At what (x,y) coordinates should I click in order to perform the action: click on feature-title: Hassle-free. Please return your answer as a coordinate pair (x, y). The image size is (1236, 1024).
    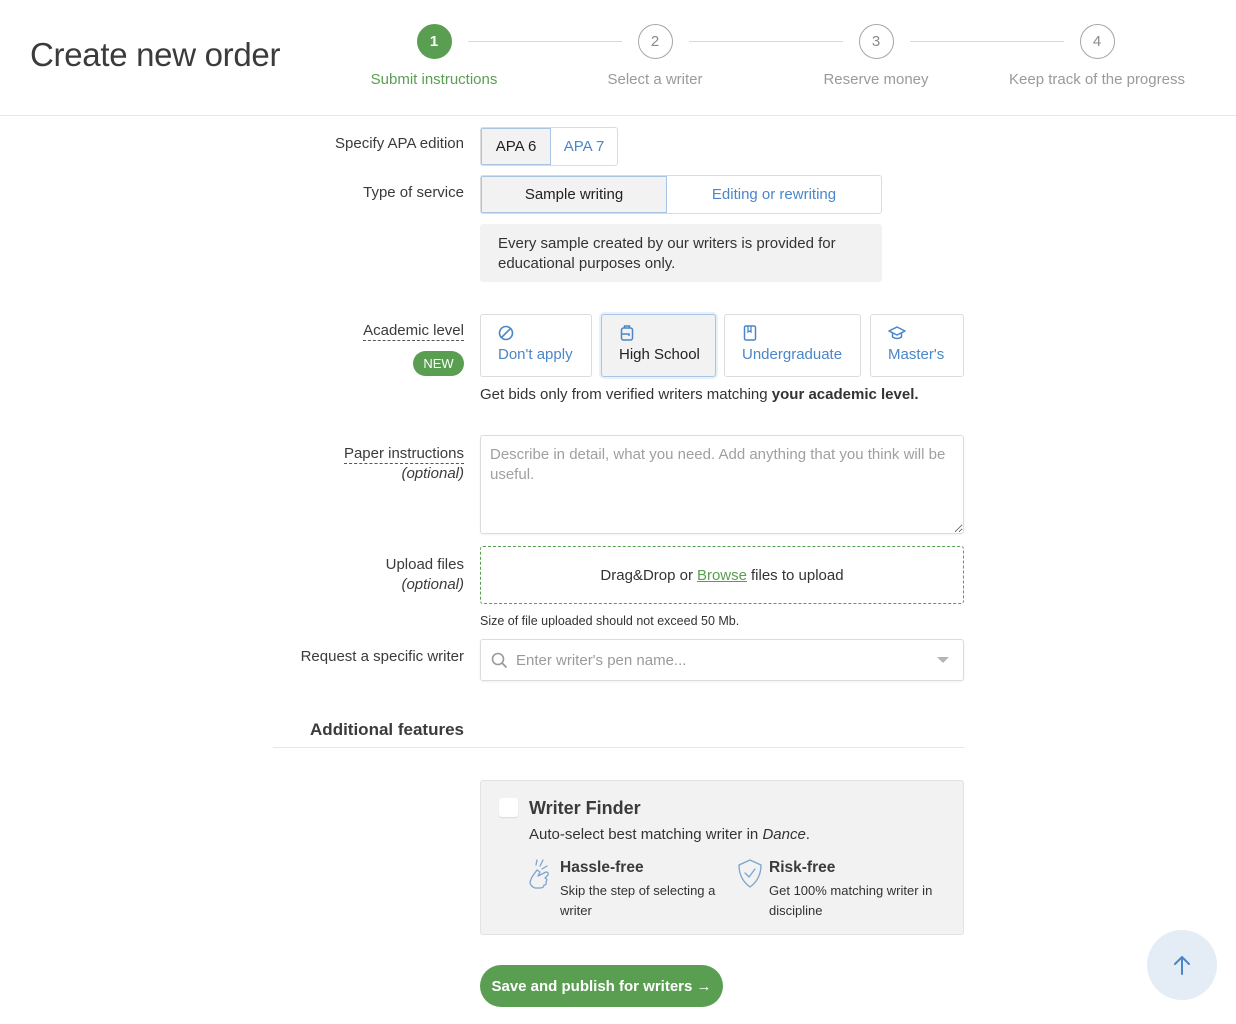
    Looking at the image, I should click on (602, 867).